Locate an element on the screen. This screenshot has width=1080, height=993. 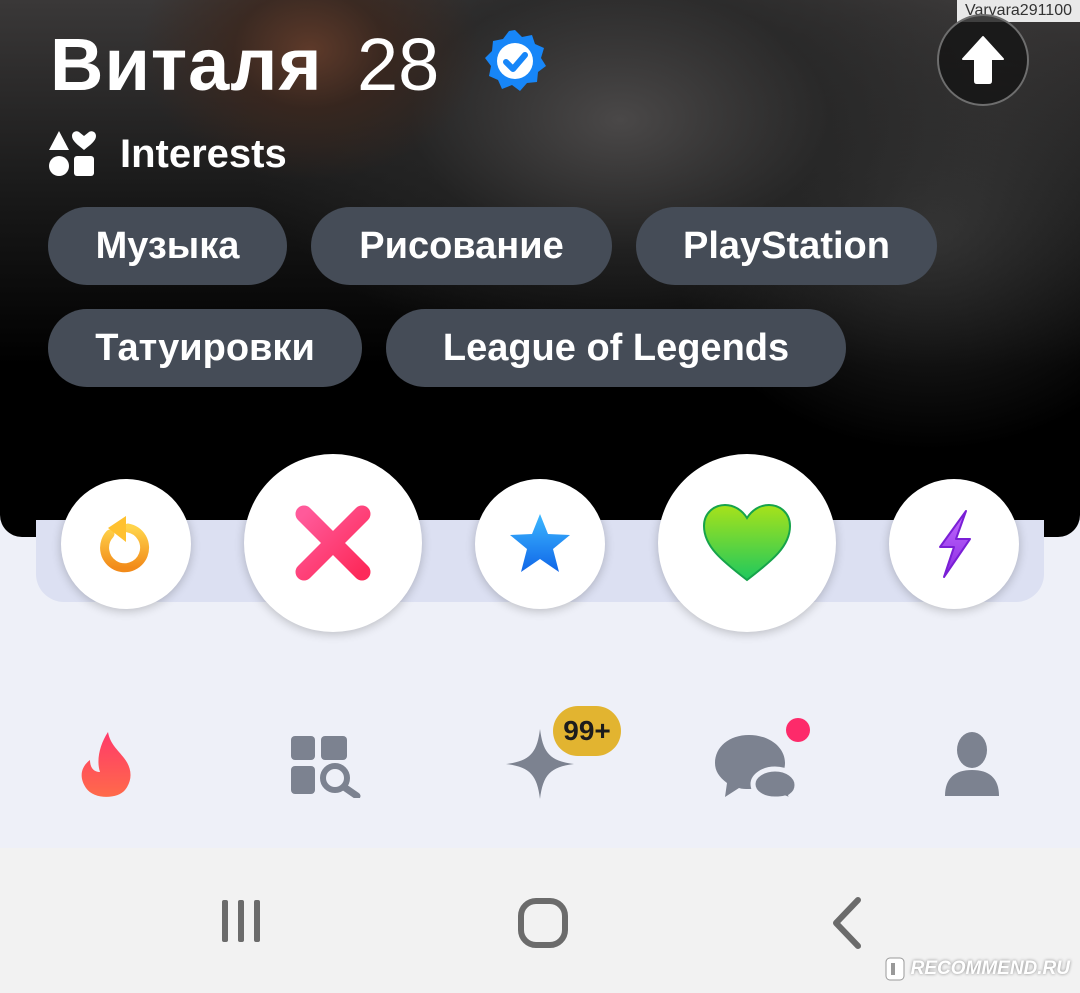
messages-icon is located at coordinates (757, 768).